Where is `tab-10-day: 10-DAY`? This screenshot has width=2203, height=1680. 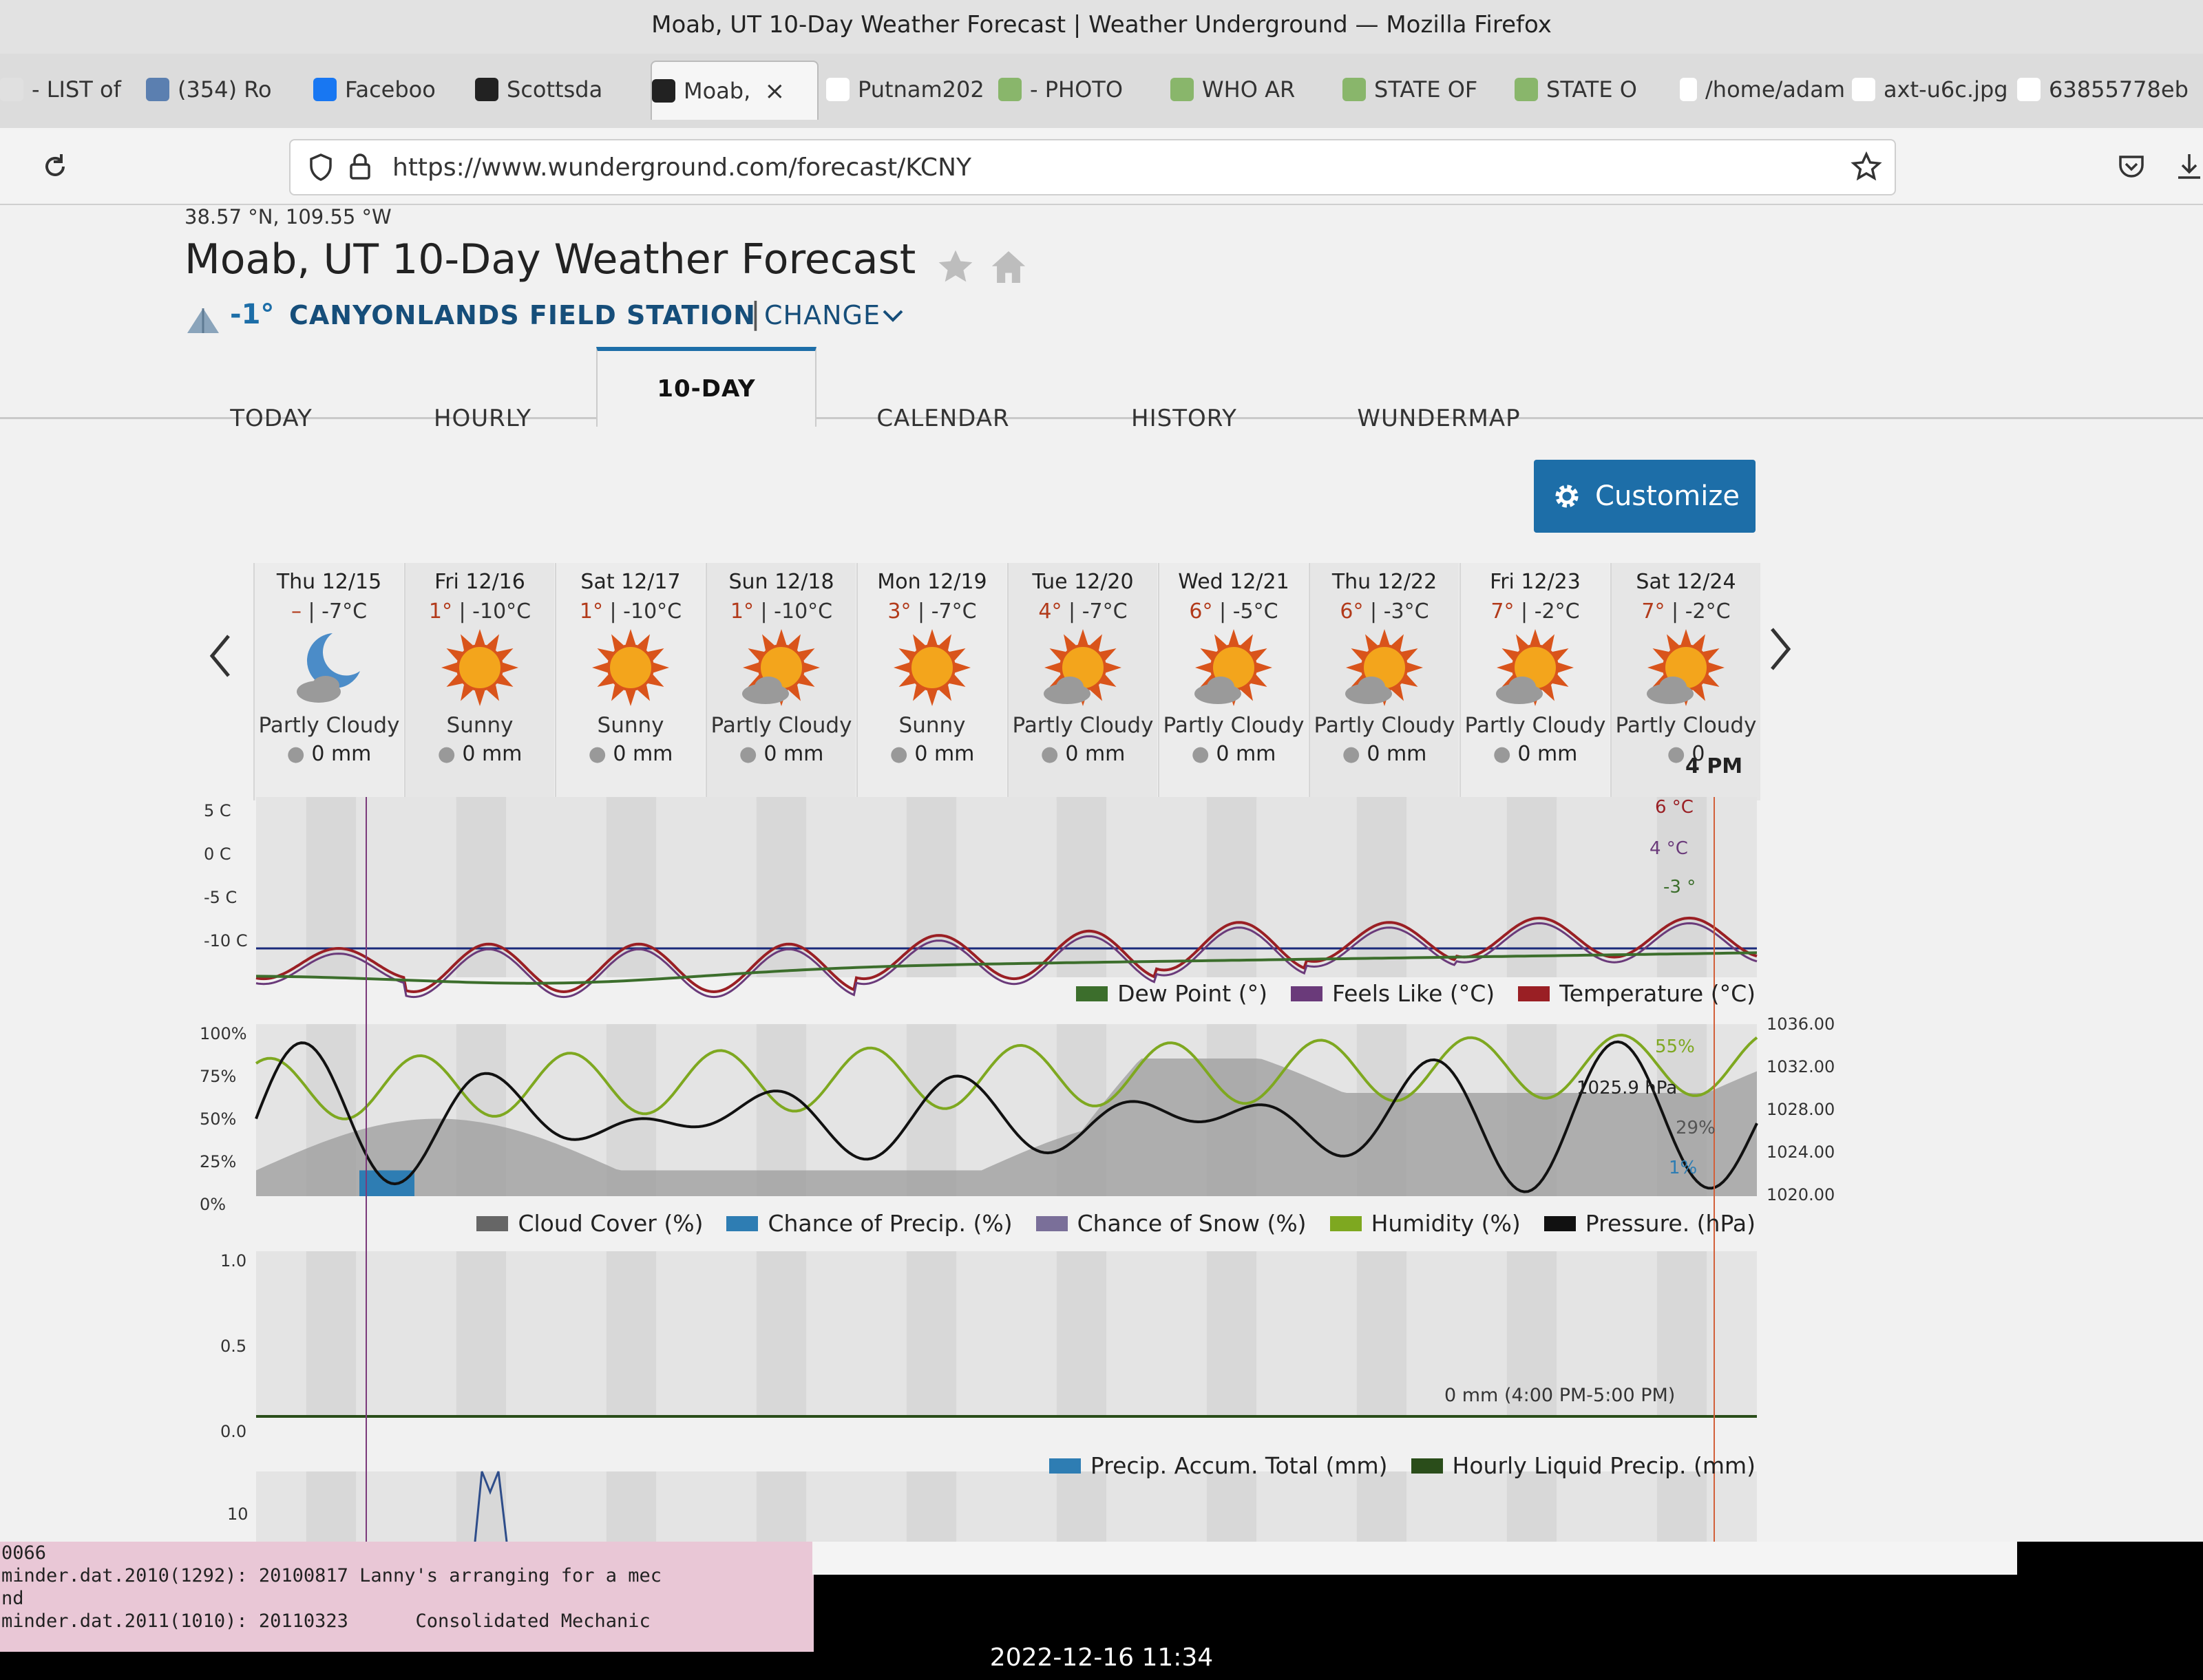
tab-10-day: 10-DAY is located at coordinates (706, 387).